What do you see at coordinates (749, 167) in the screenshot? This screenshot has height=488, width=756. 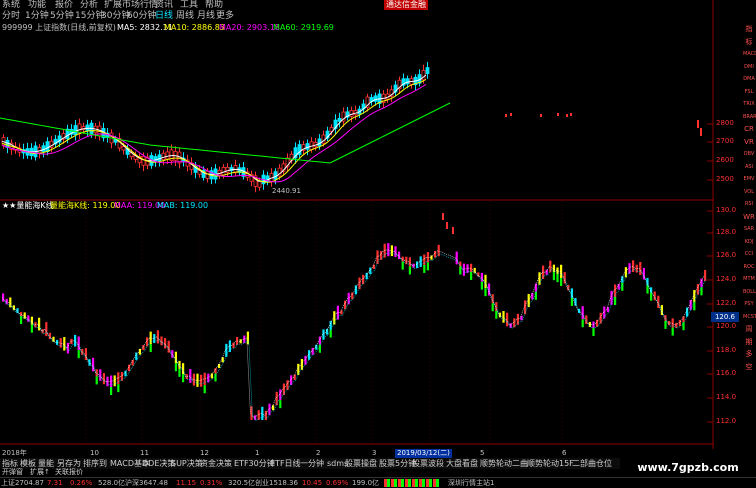 I see `sidebar-button-11: ASI` at bounding box center [749, 167].